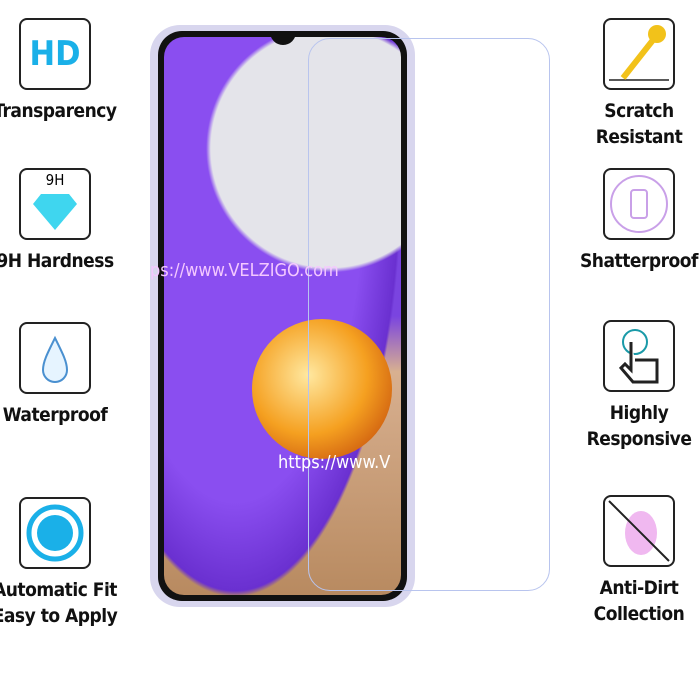 The image size is (700, 700). I want to click on feature-label: Scratch Resistant, so click(639, 124).